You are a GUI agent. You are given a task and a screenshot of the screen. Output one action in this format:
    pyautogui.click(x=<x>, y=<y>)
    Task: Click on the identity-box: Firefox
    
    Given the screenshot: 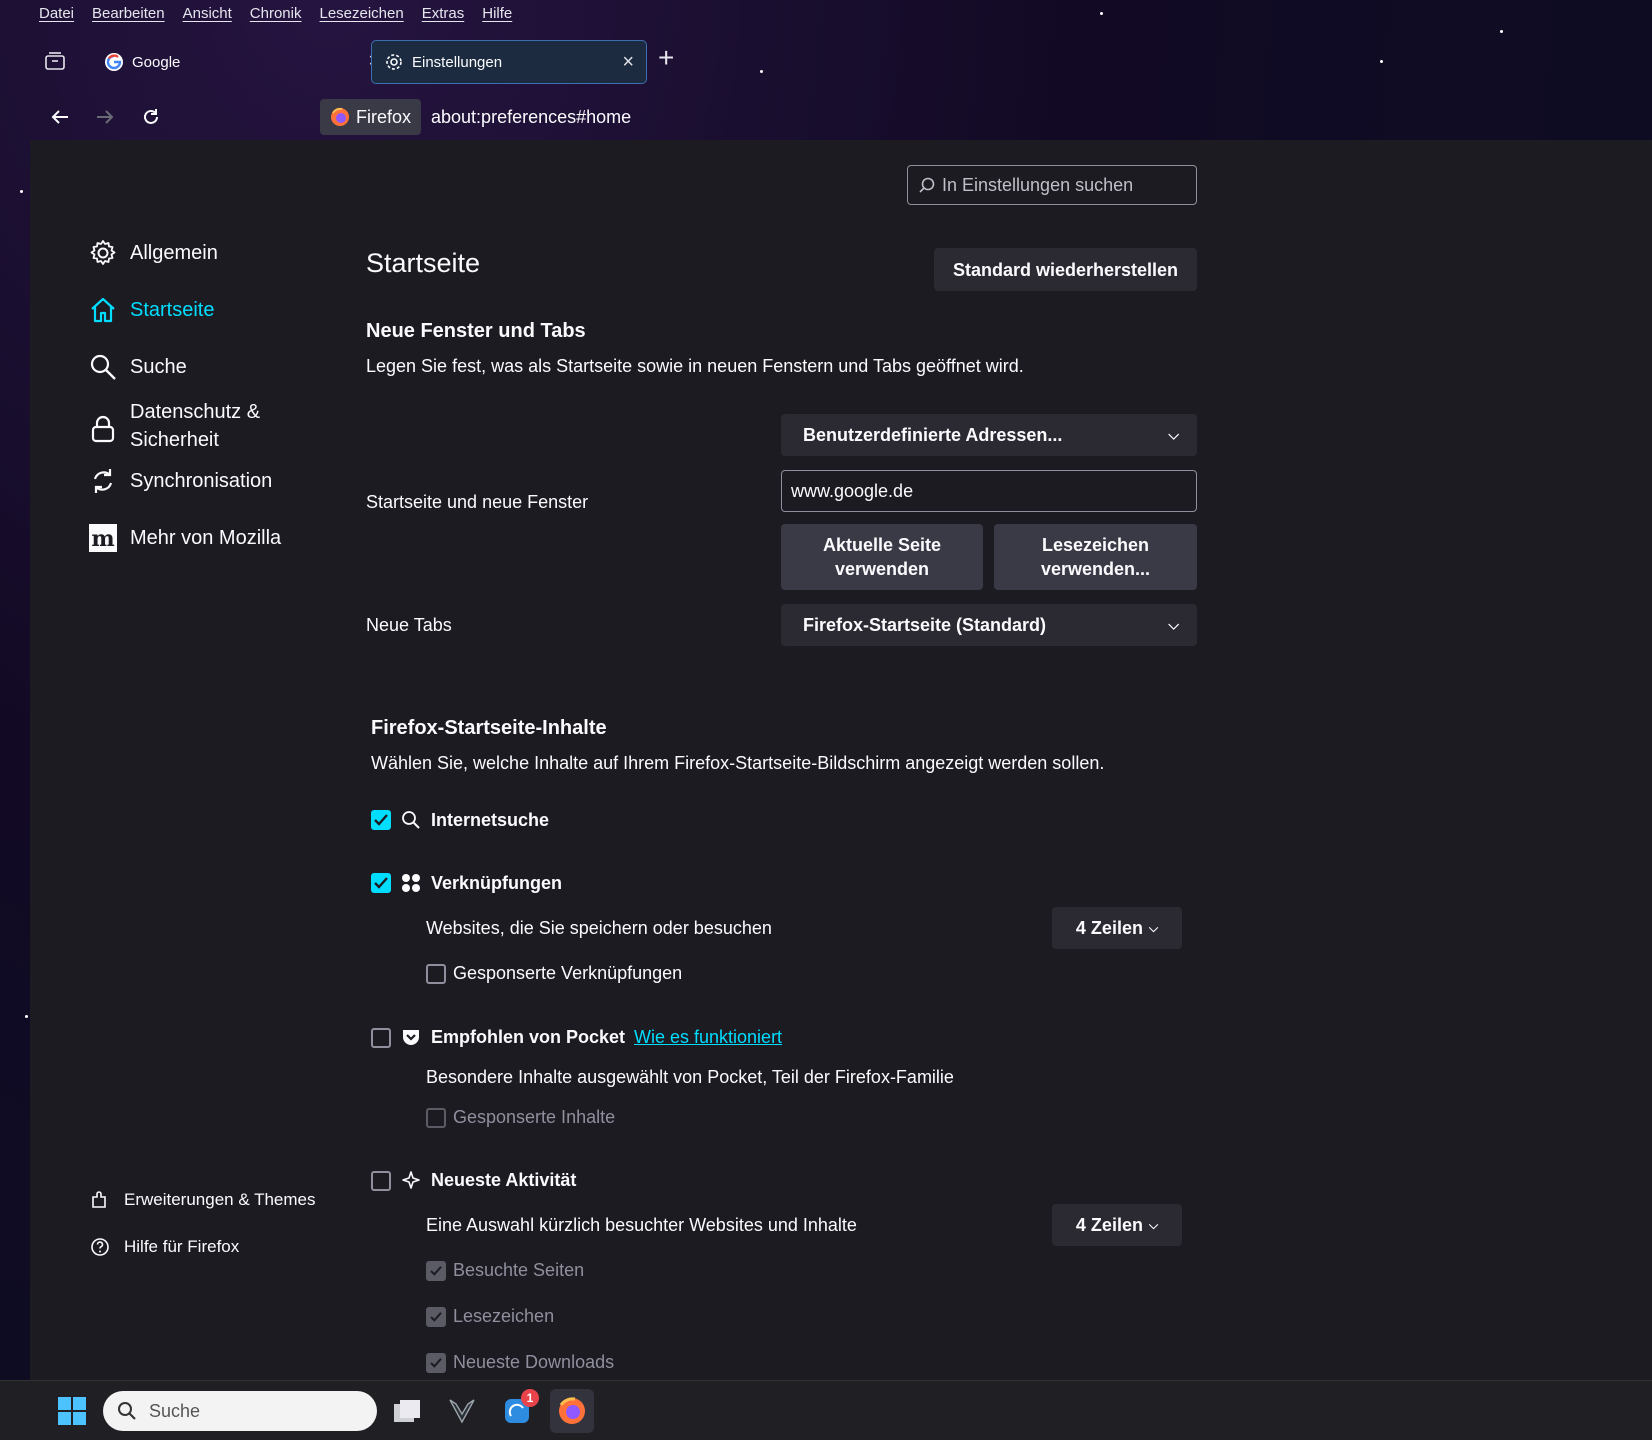 What is the action you would take?
    pyautogui.click(x=371, y=117)
    